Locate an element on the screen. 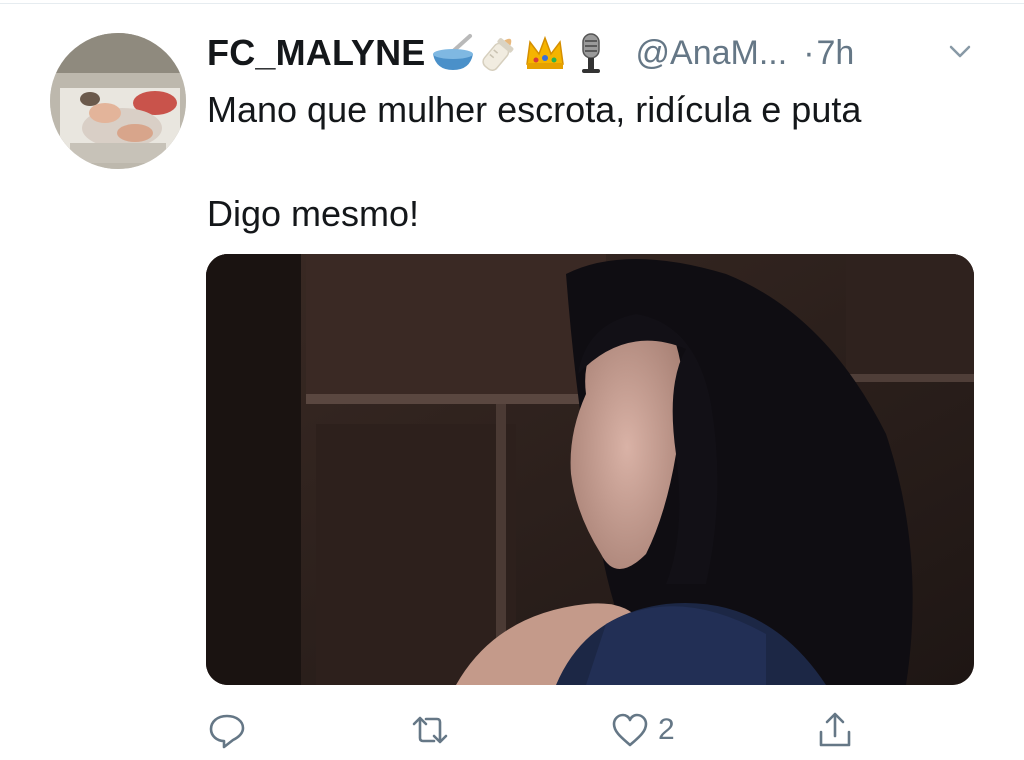 The height and width of the screenshot is (760, 1024). name-emojis is located at coordinates (522, 53).